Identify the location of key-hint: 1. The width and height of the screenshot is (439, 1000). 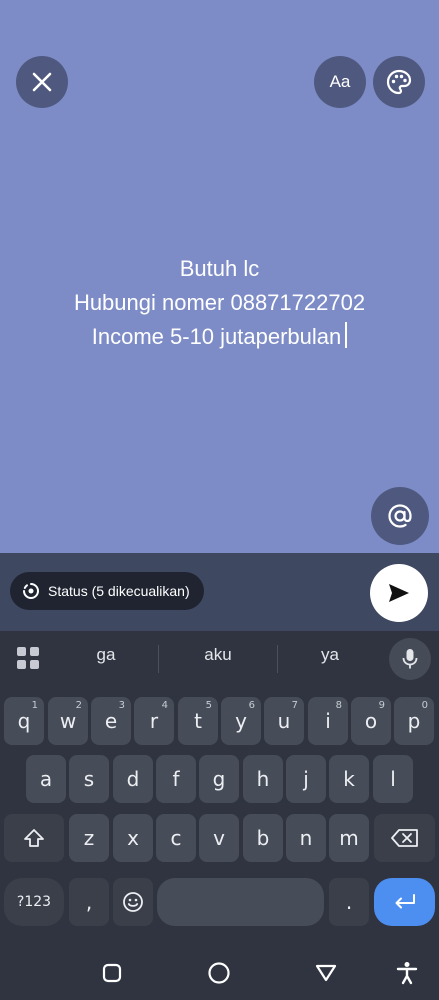
(34, 705).